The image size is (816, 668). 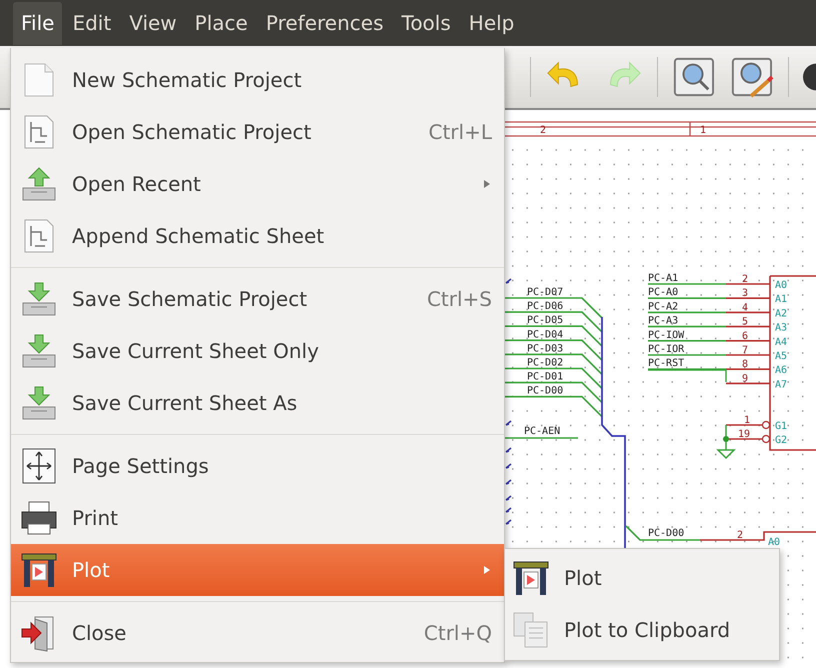 I want to click on pin-number: 19, so click(x=744, y=434).